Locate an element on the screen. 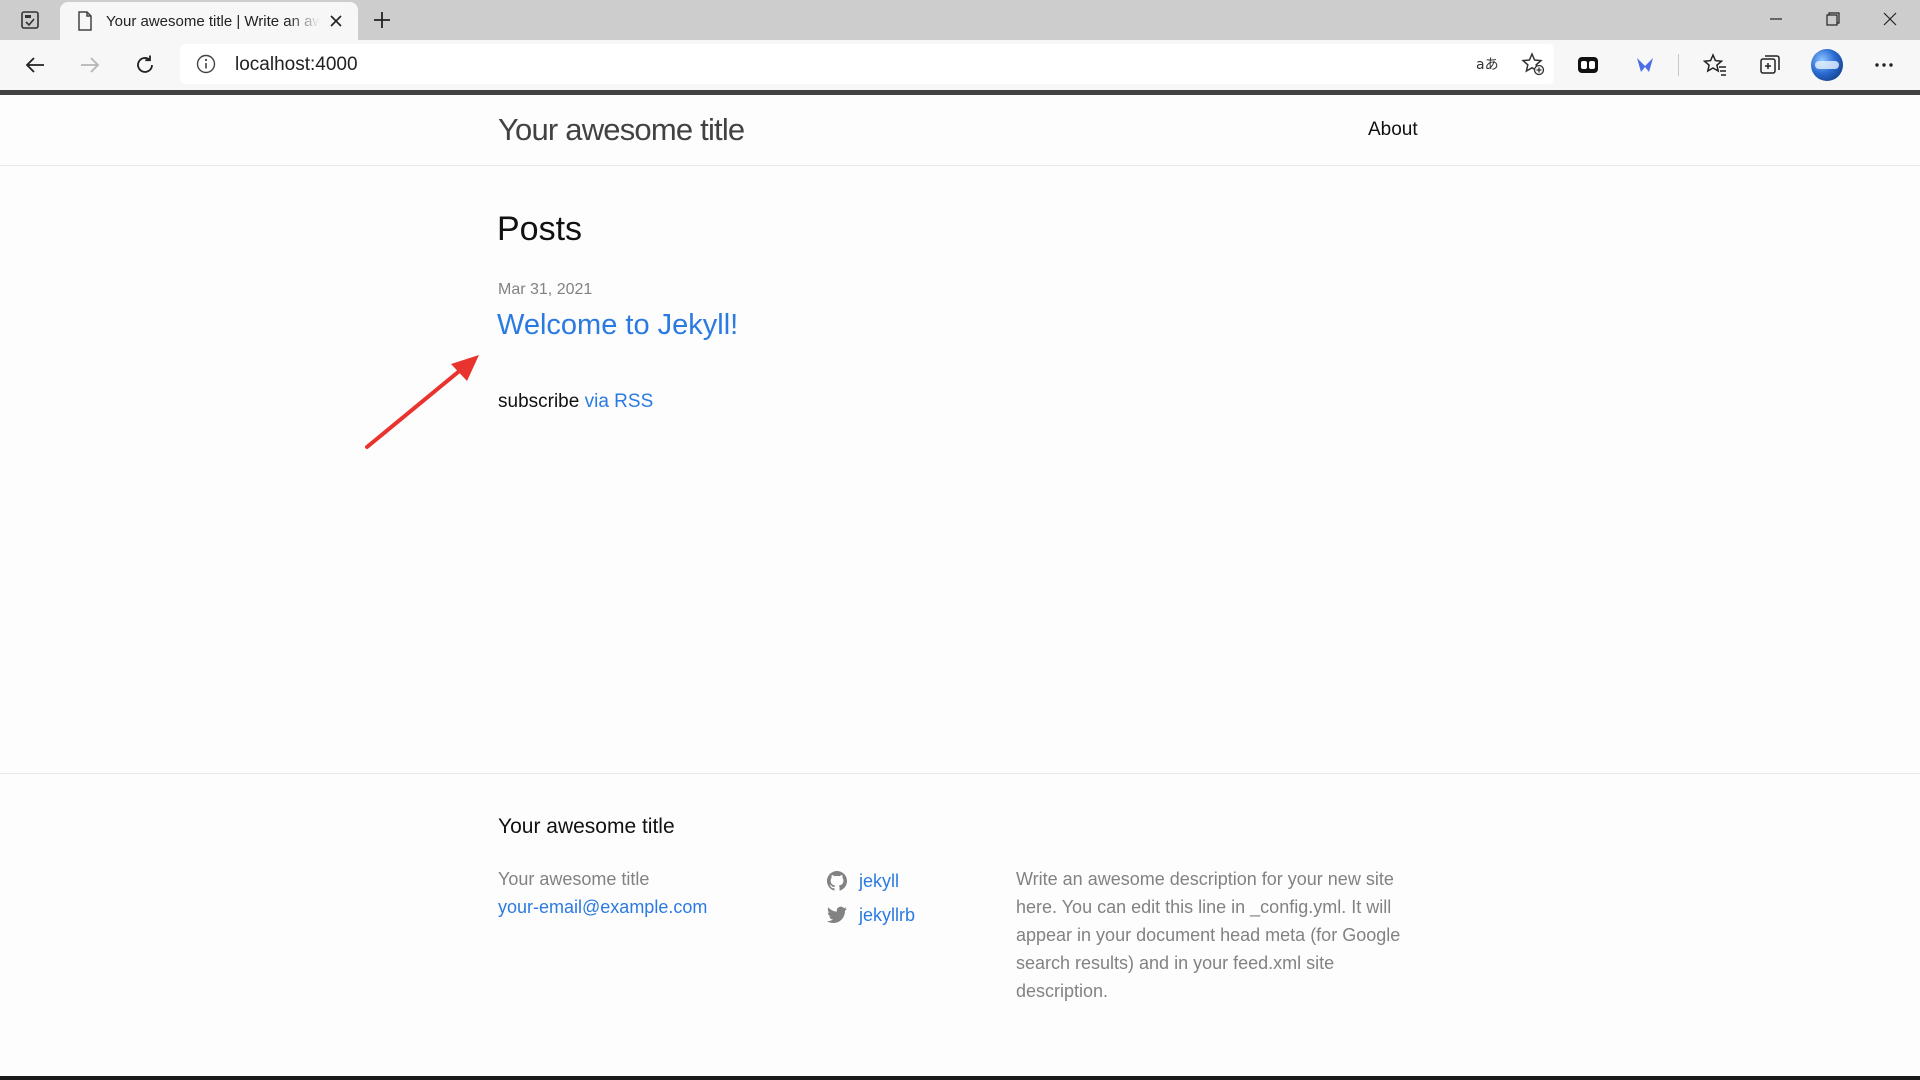 Image resolution: width=1920 pixels, height=1080 pixels. forward-icon is located at coordinates (90, 65).